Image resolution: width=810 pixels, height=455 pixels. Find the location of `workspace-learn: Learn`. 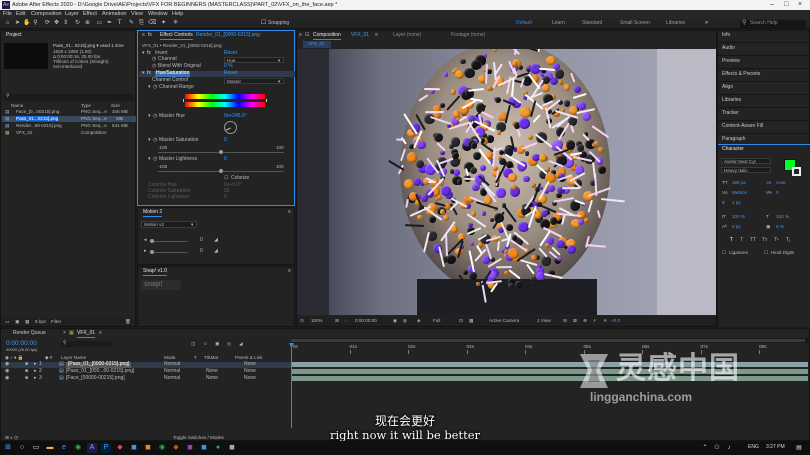

workspace-learn: Learn is located at coordinates (558, 23).